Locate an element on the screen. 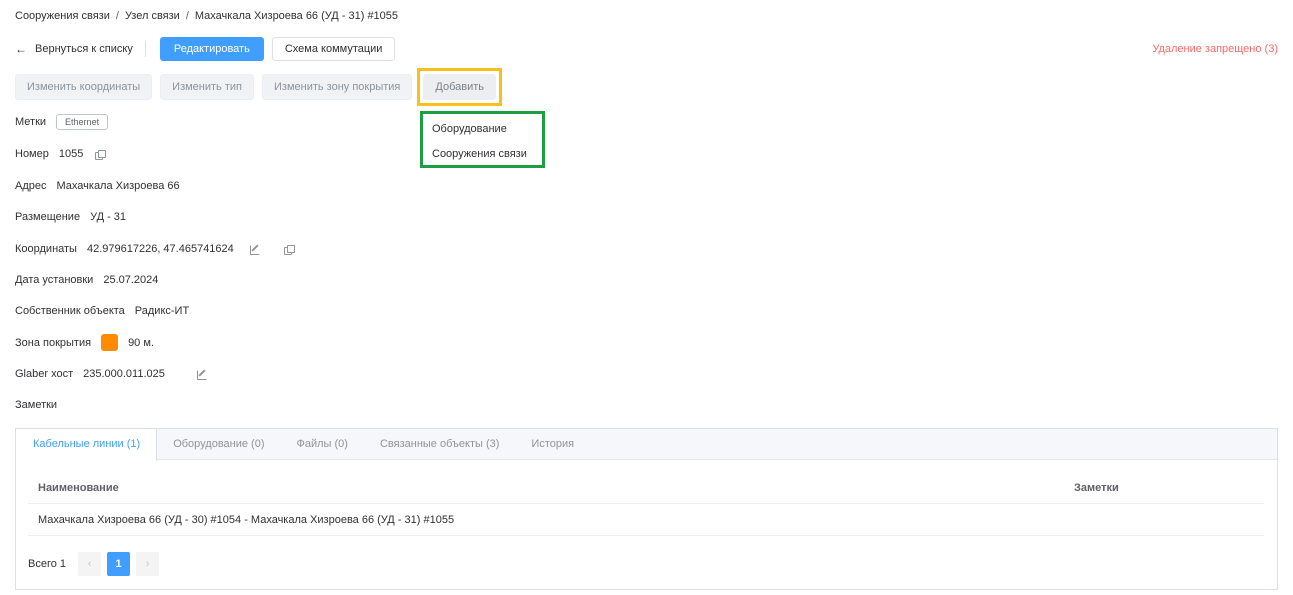  add-button-highlight: Добавить is located at coordinates (460, 87).